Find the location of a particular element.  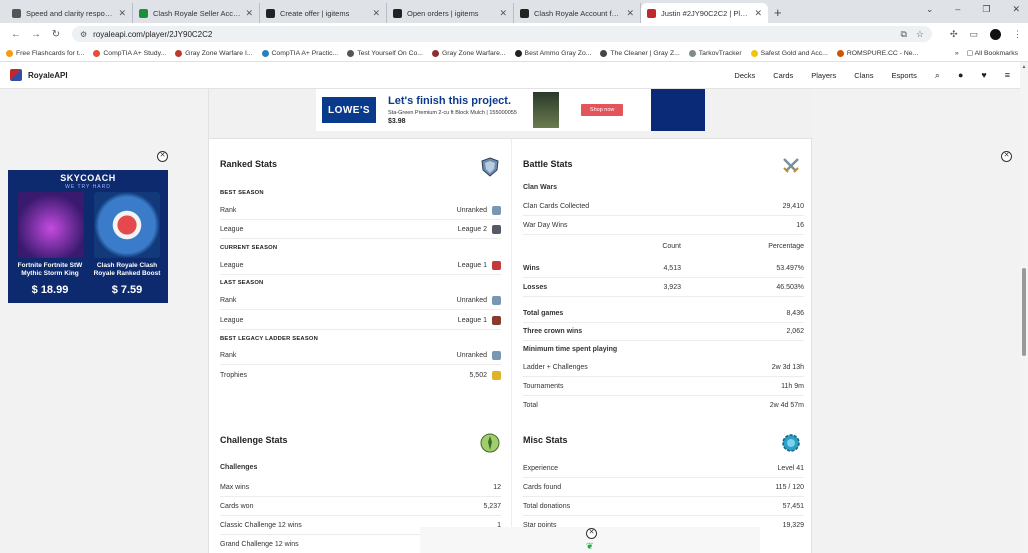

extensions-icon: ✣ is located at coordinates (954, 34).